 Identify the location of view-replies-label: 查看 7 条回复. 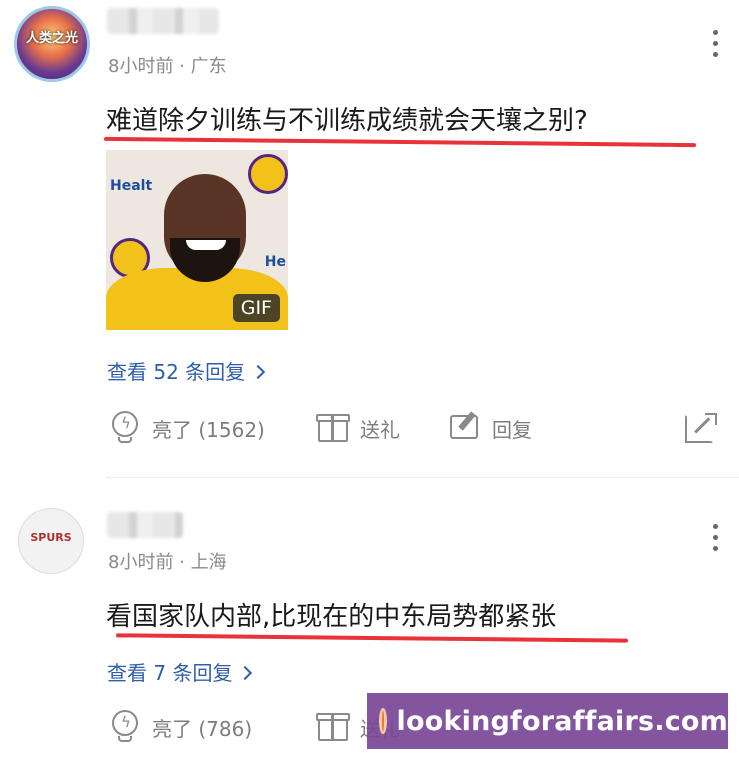
(170, 673).